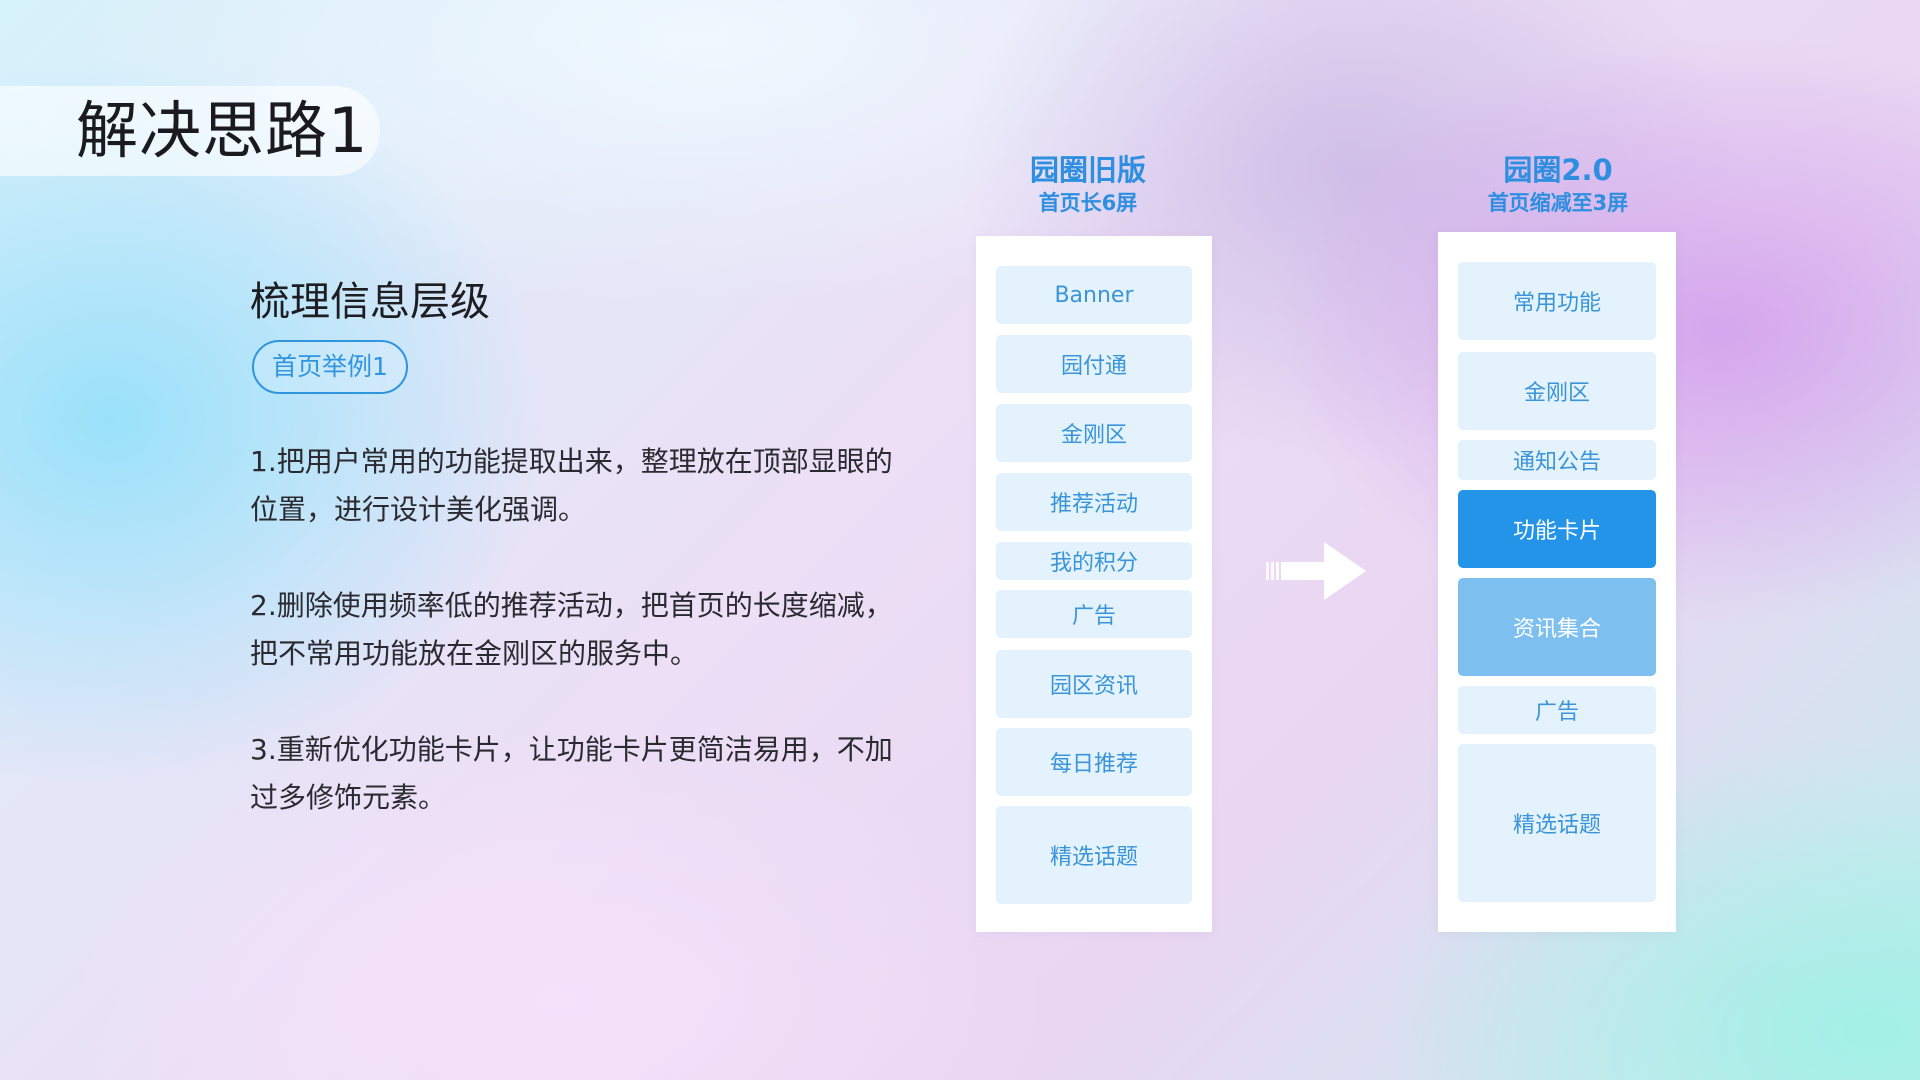  What do you see at coordinates (1557, 391) in the screenshot?
I see `new-module-kingkong: 金刚区` at bounding box center [1557, 391].